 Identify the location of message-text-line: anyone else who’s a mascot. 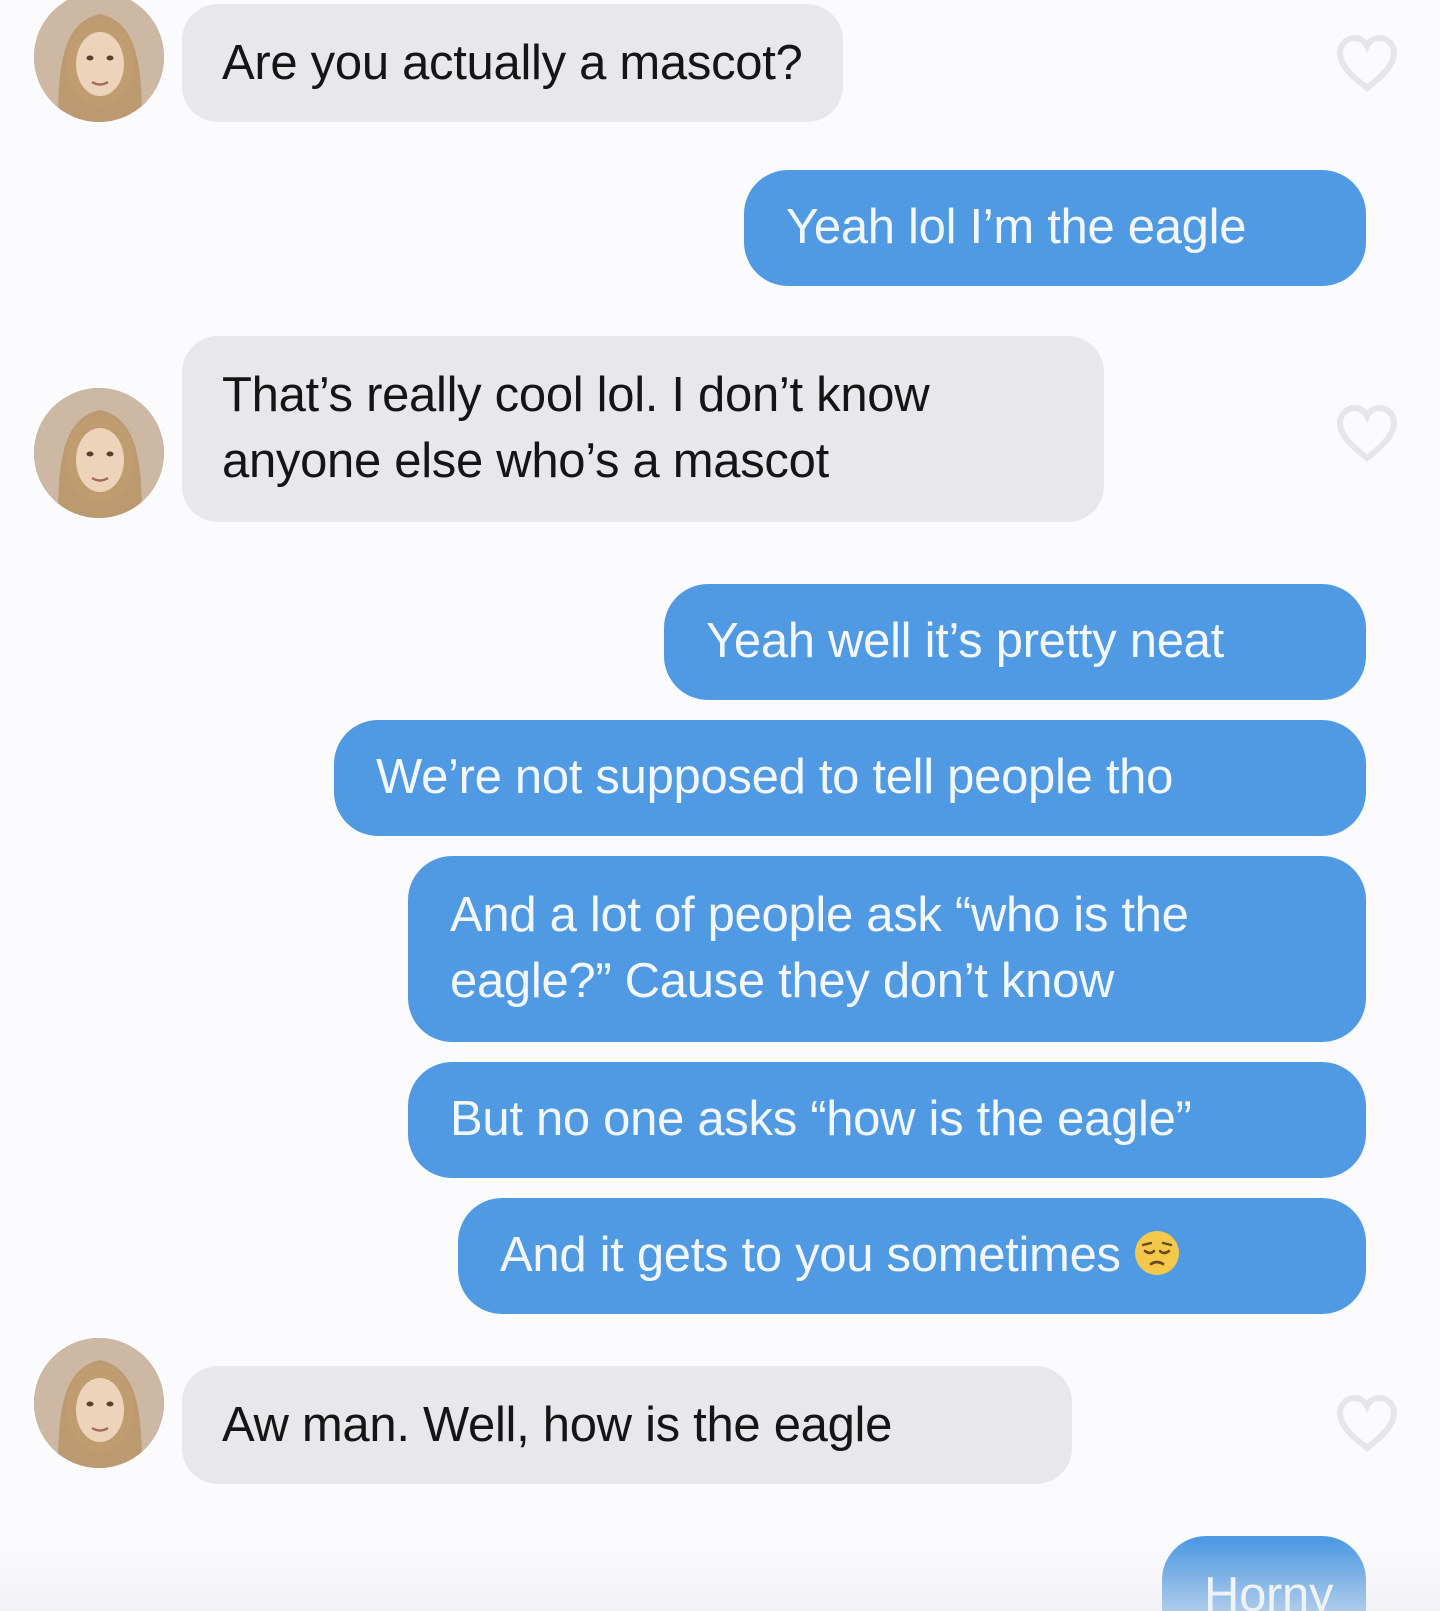
(525, 461).